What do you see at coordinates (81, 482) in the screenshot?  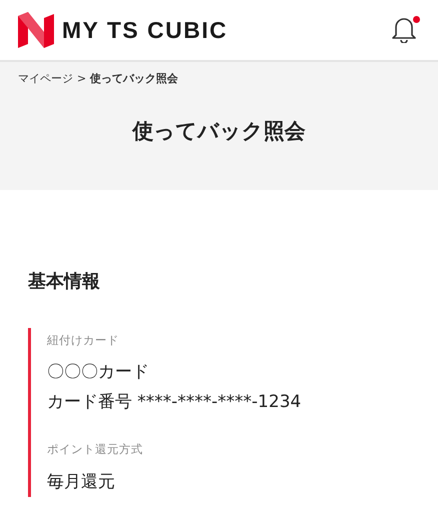 I see `field-value: 毎月還元` at bounding box center [81, 482].